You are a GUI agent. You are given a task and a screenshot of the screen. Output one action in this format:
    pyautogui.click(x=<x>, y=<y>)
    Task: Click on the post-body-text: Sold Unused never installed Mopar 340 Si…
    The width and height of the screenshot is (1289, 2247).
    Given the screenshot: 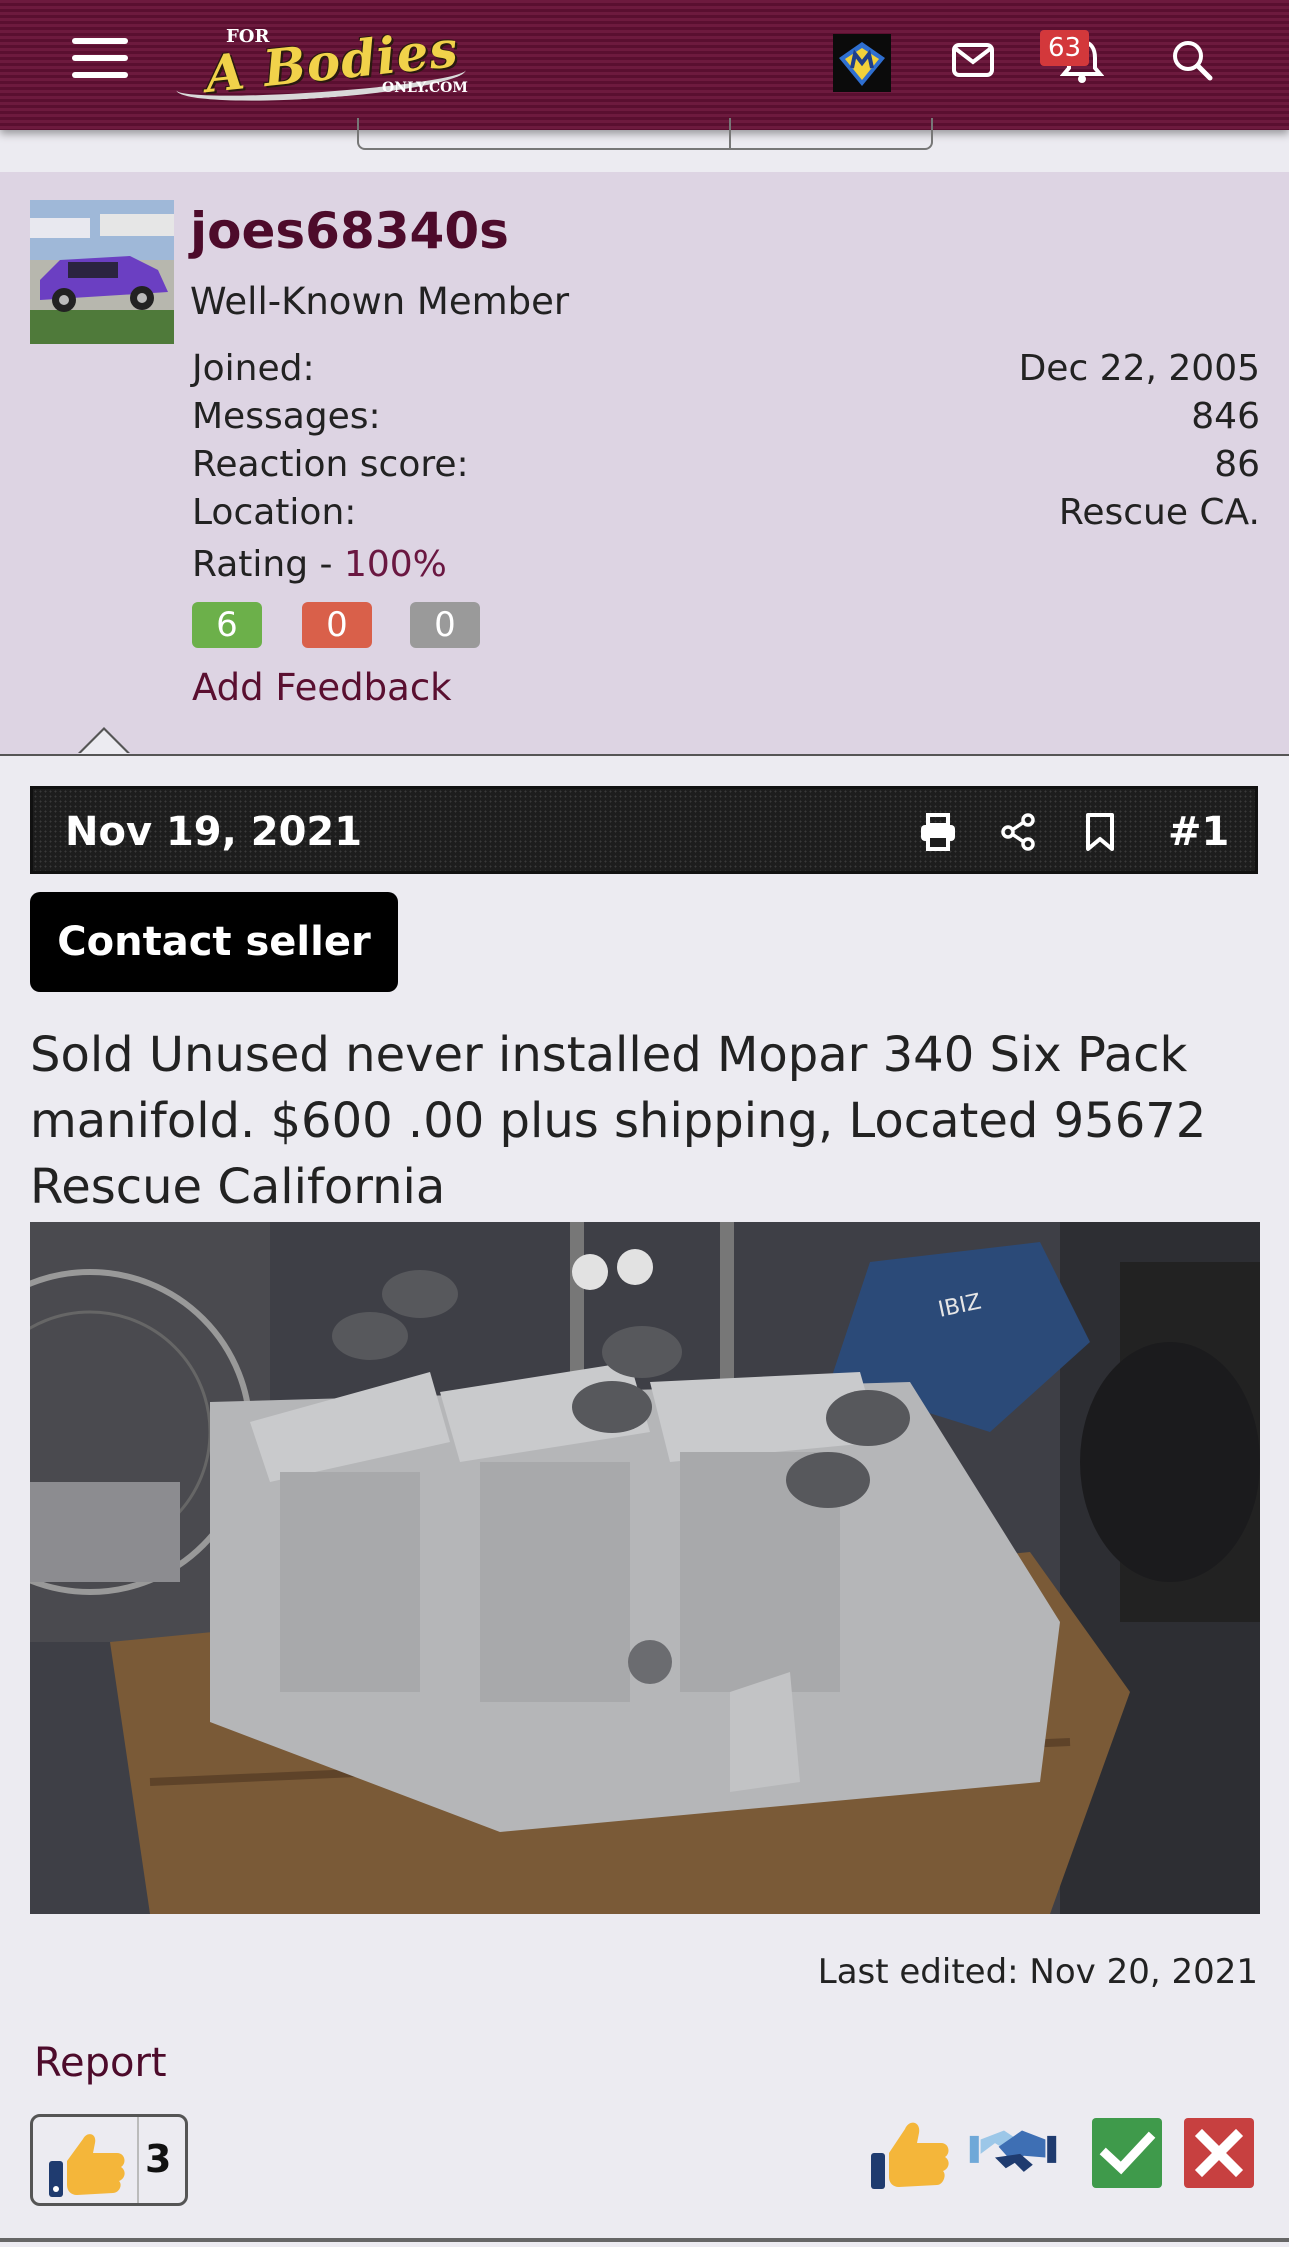 What is the action you would take?
    pyautogui.click(x=618, y=1121)
    